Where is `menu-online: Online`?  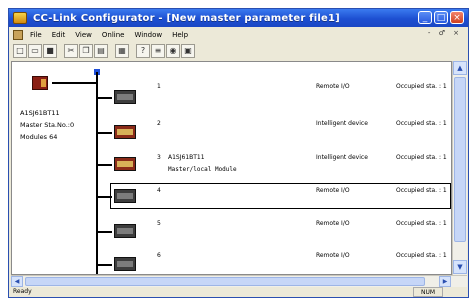
menu-online: Online is located at coordinates (113, 35).